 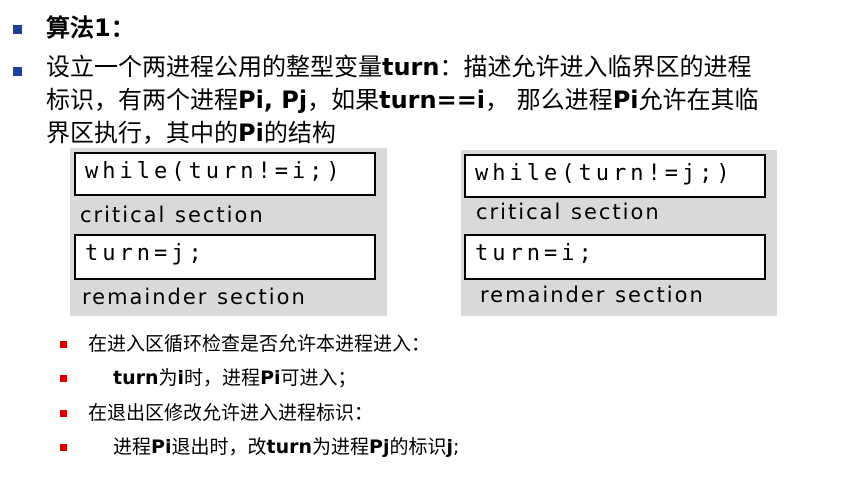 I want to click on text-span: 设立一个两进程公用的整型变量, so click(x=214, y=67).